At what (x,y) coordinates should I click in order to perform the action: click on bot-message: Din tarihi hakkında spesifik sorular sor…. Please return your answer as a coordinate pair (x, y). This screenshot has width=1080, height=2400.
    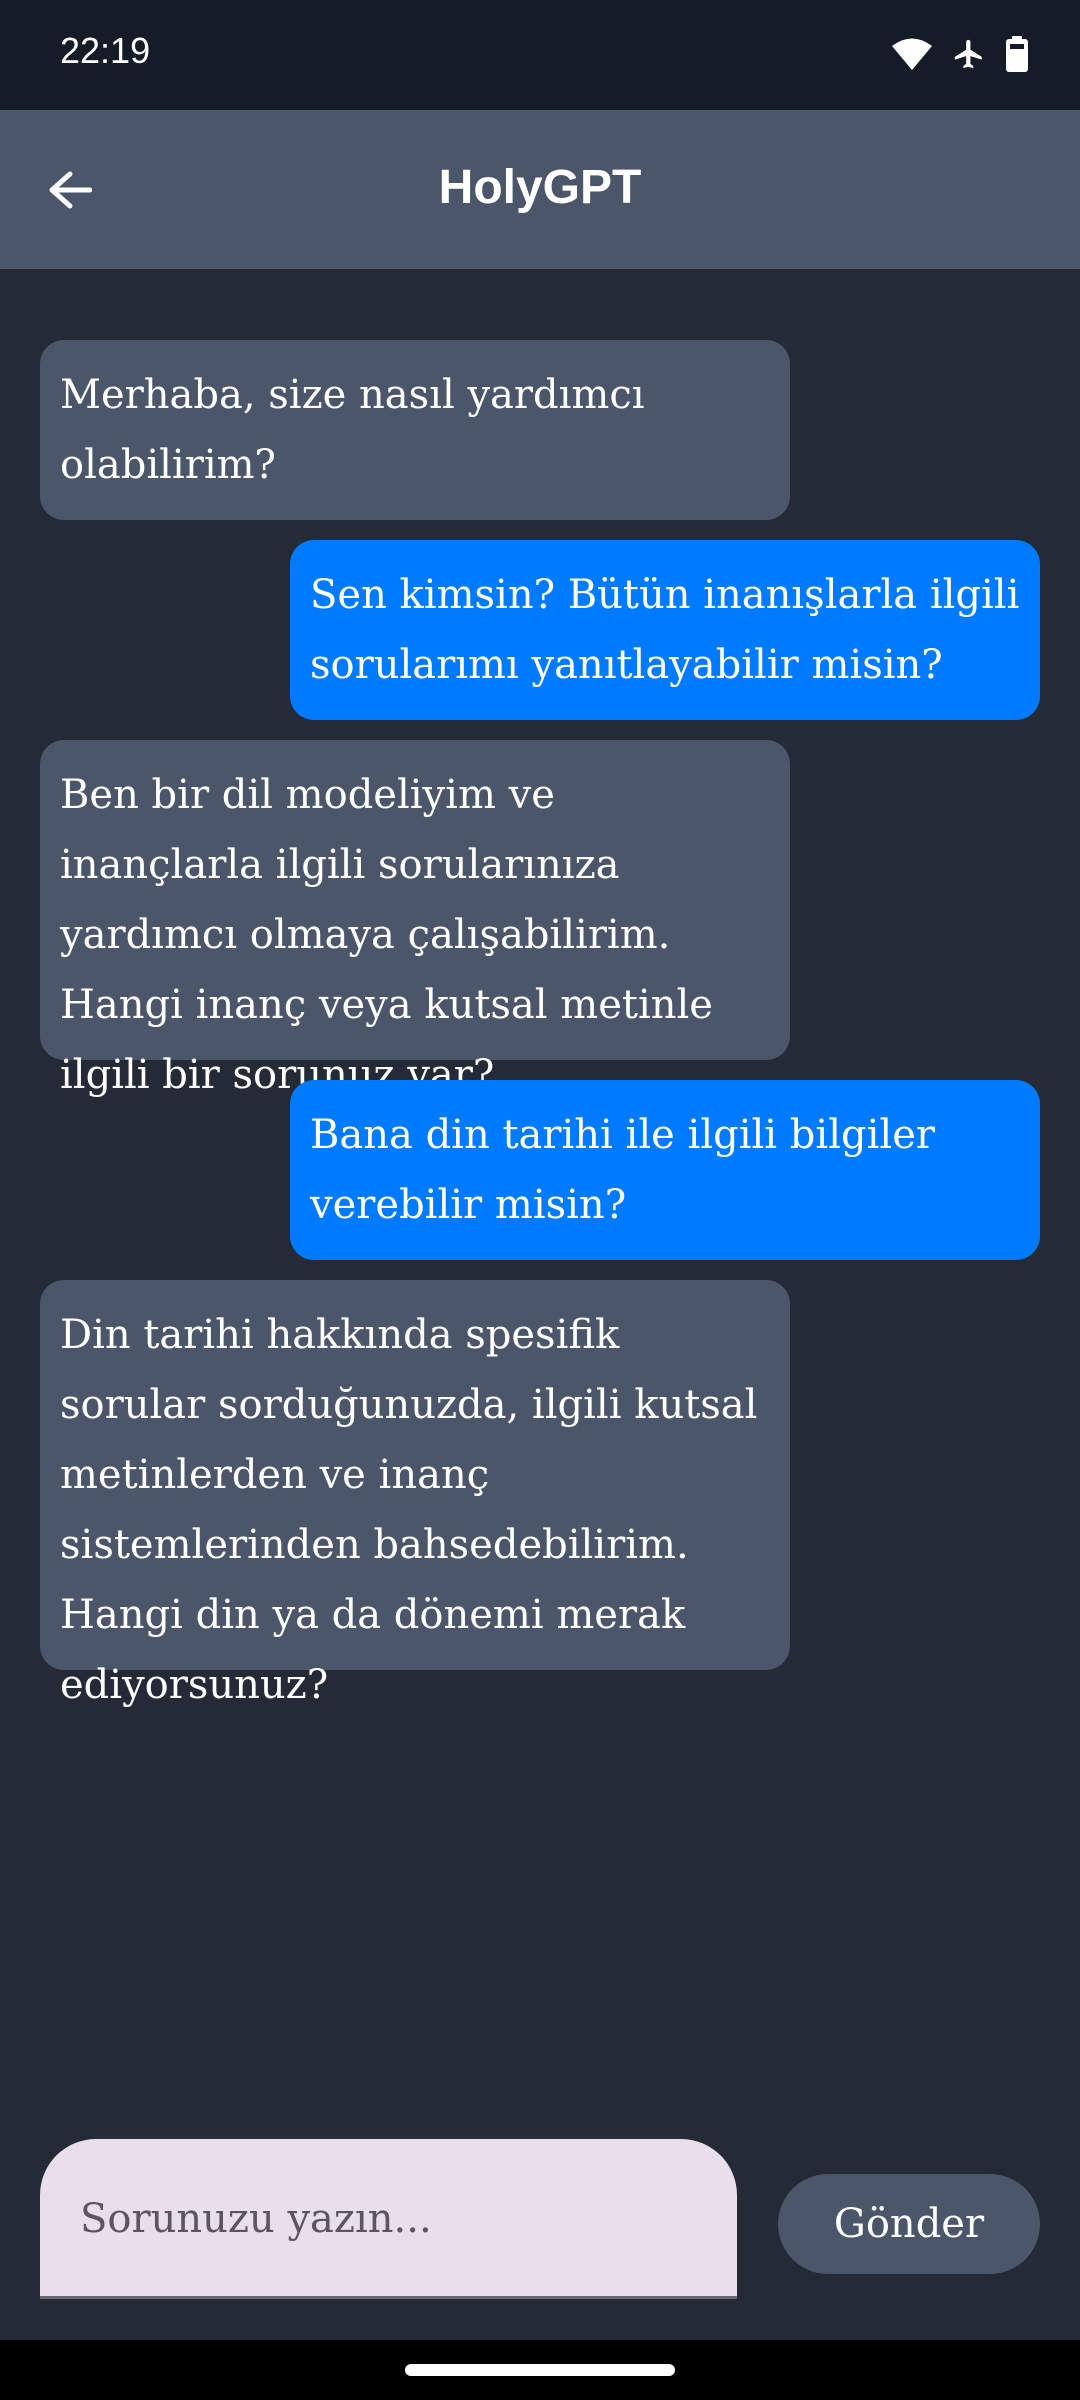
    Looking at the image, I should click on (415, 1494).